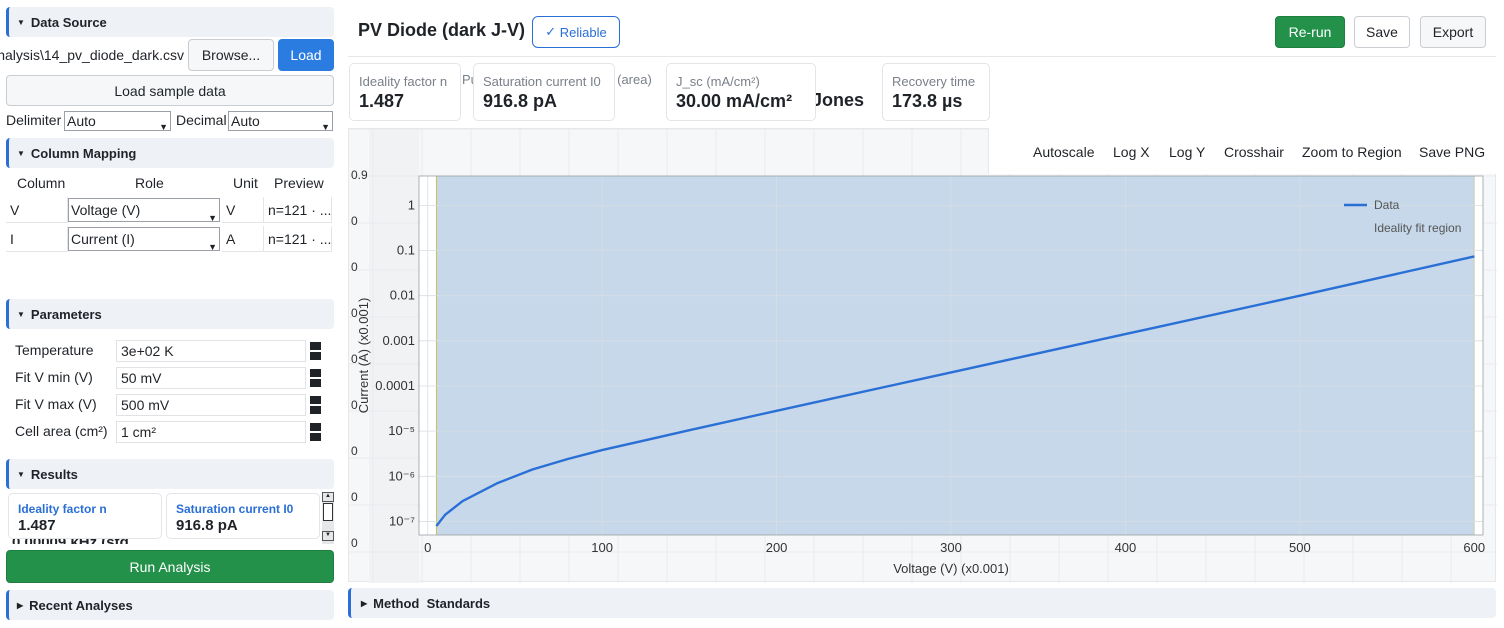 The width and height of the screenshot is (1504, 628). Describe the element at coordinates (54, 474) in the screenshot. I see `section-title: Results` at that location.